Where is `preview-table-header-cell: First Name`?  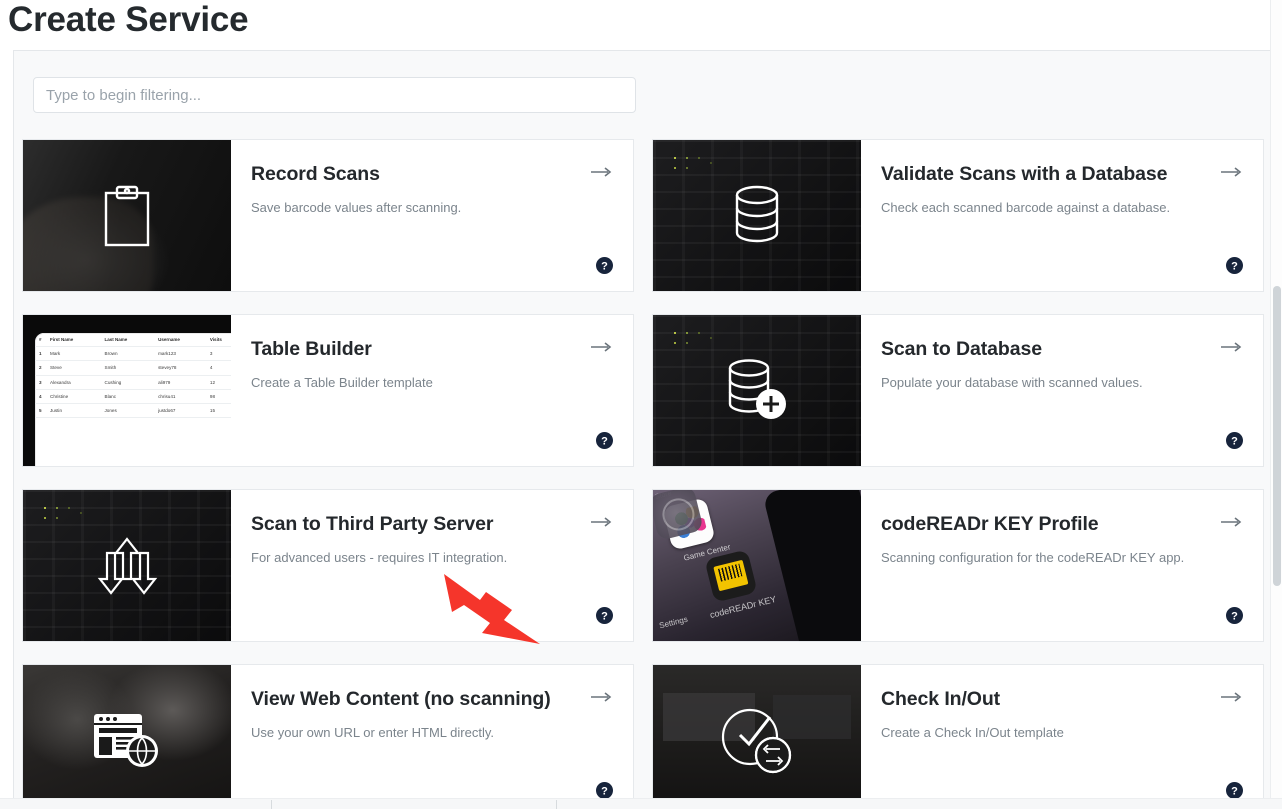 preview-table-header-cell: First Name is located at coordinates (73, 340).